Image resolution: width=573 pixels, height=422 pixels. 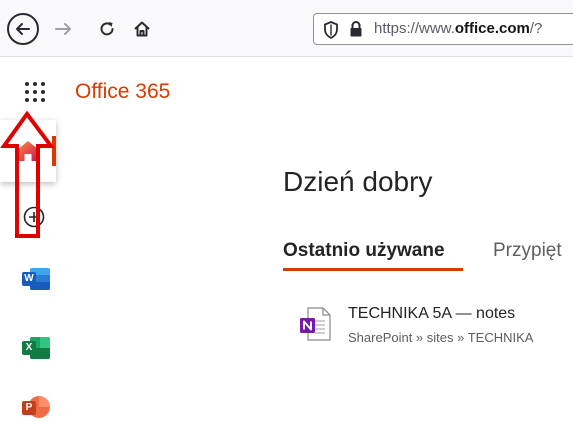 What do you see at coordinates (27, 174) in the screenshot?
I see `annotation-arrow` at bounding box center [27, 174].